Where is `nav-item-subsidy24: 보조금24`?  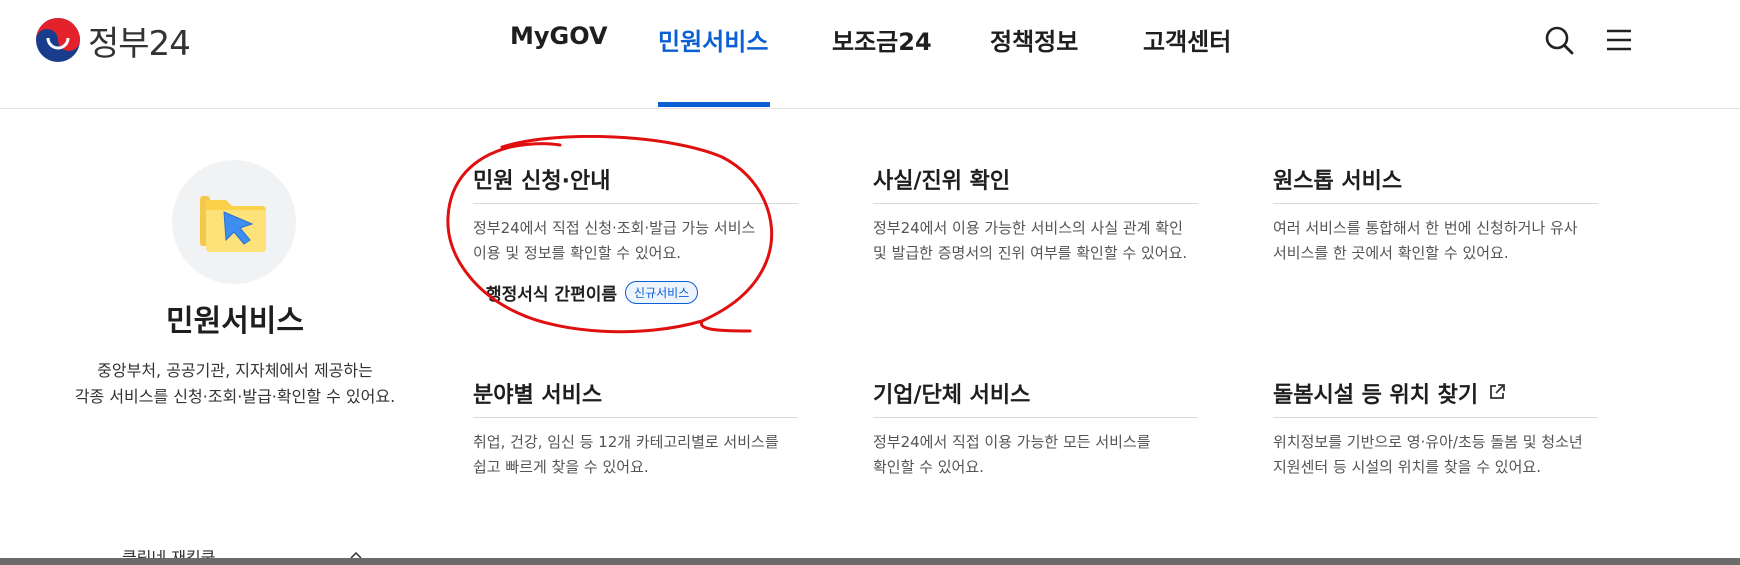 nav-item-subsidy24: 보조금24 is located at coordinates (882, 39).